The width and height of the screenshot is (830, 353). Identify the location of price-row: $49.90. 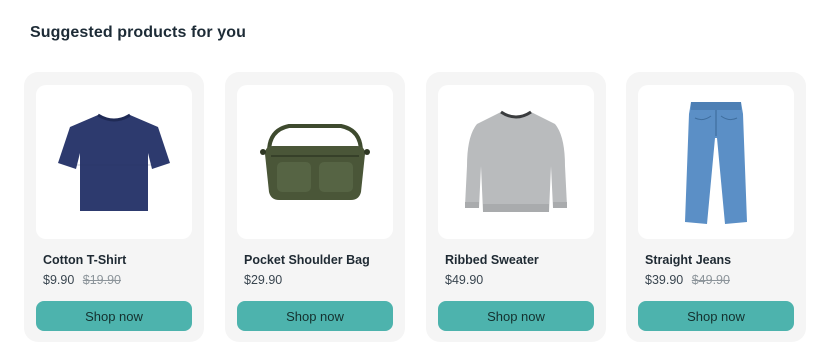
(464, 280).